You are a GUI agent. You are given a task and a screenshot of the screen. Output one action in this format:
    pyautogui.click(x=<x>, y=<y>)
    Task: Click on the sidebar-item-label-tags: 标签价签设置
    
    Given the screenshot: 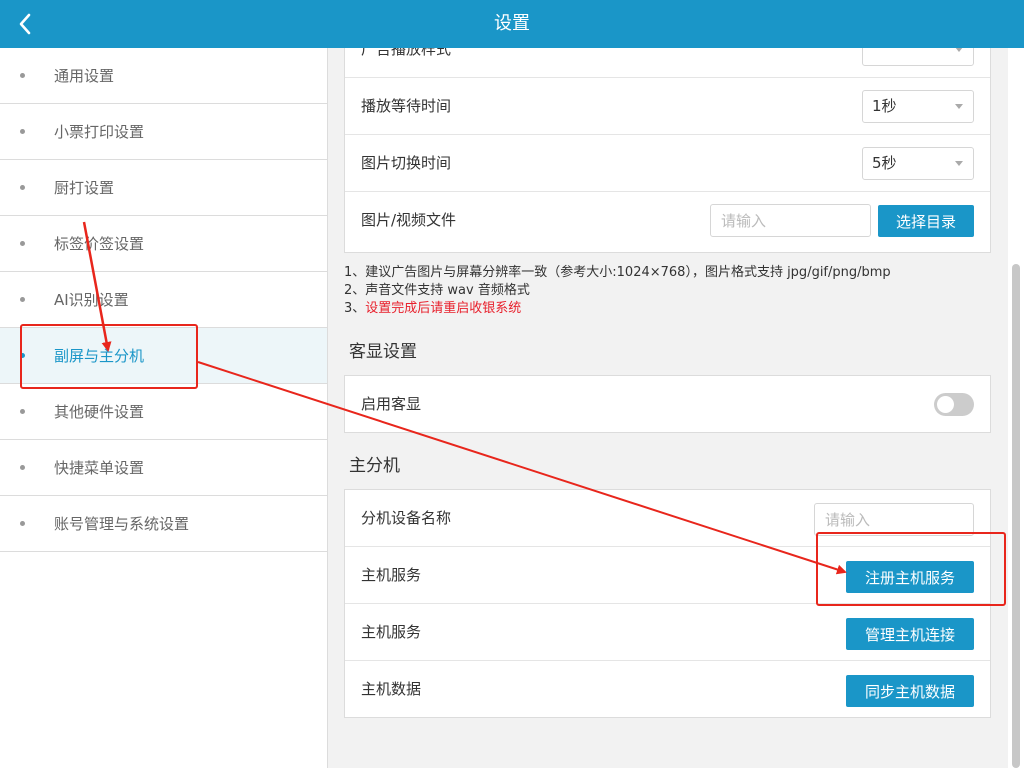 What is the action you would take?
    pyautogui.click(x=163, y=244)
    